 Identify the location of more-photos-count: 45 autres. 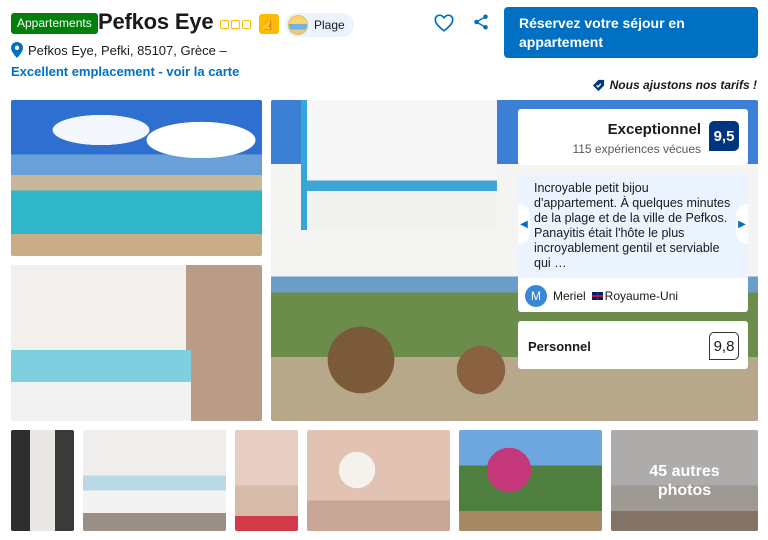
(684, 471).